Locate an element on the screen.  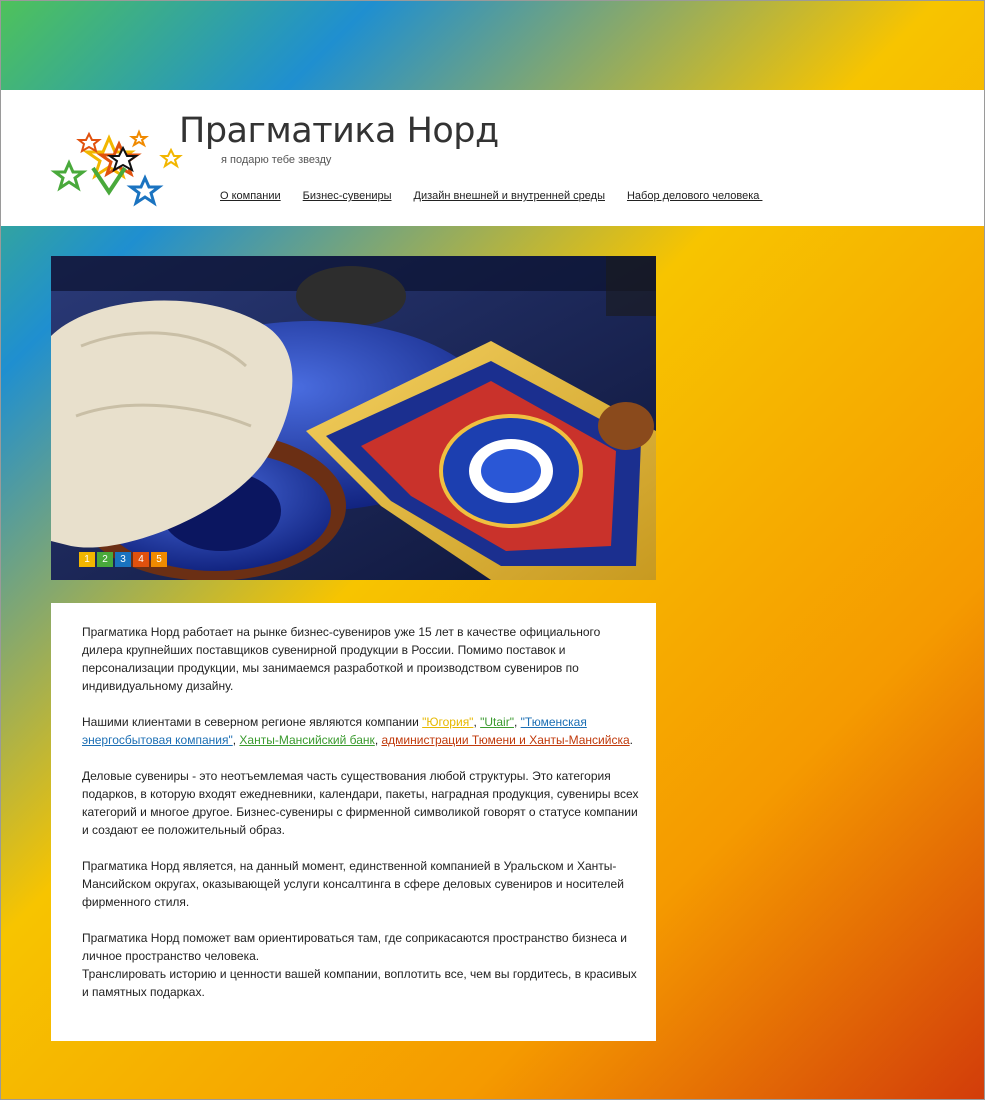
nav-about: О компании is located at coordinates (250, 196).